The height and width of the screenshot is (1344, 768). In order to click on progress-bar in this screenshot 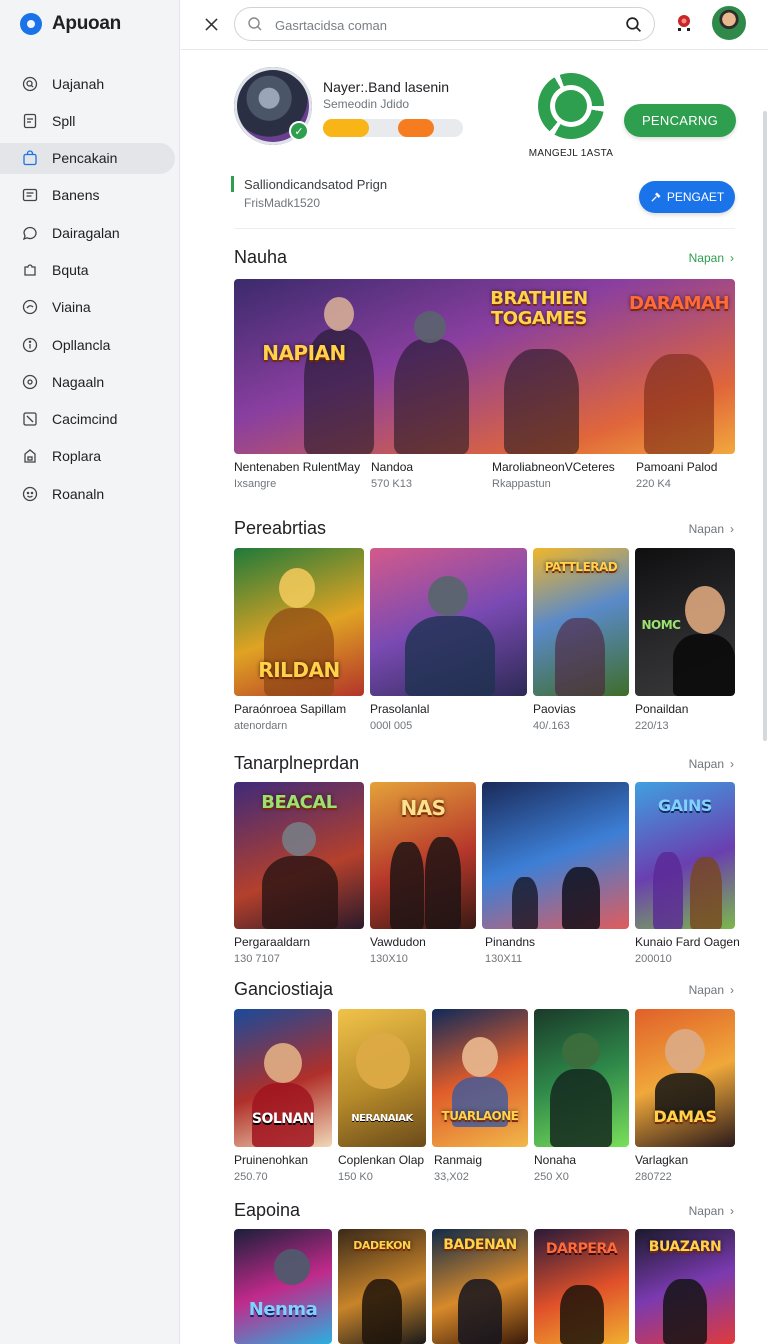, I will do `click(393, 128)`.